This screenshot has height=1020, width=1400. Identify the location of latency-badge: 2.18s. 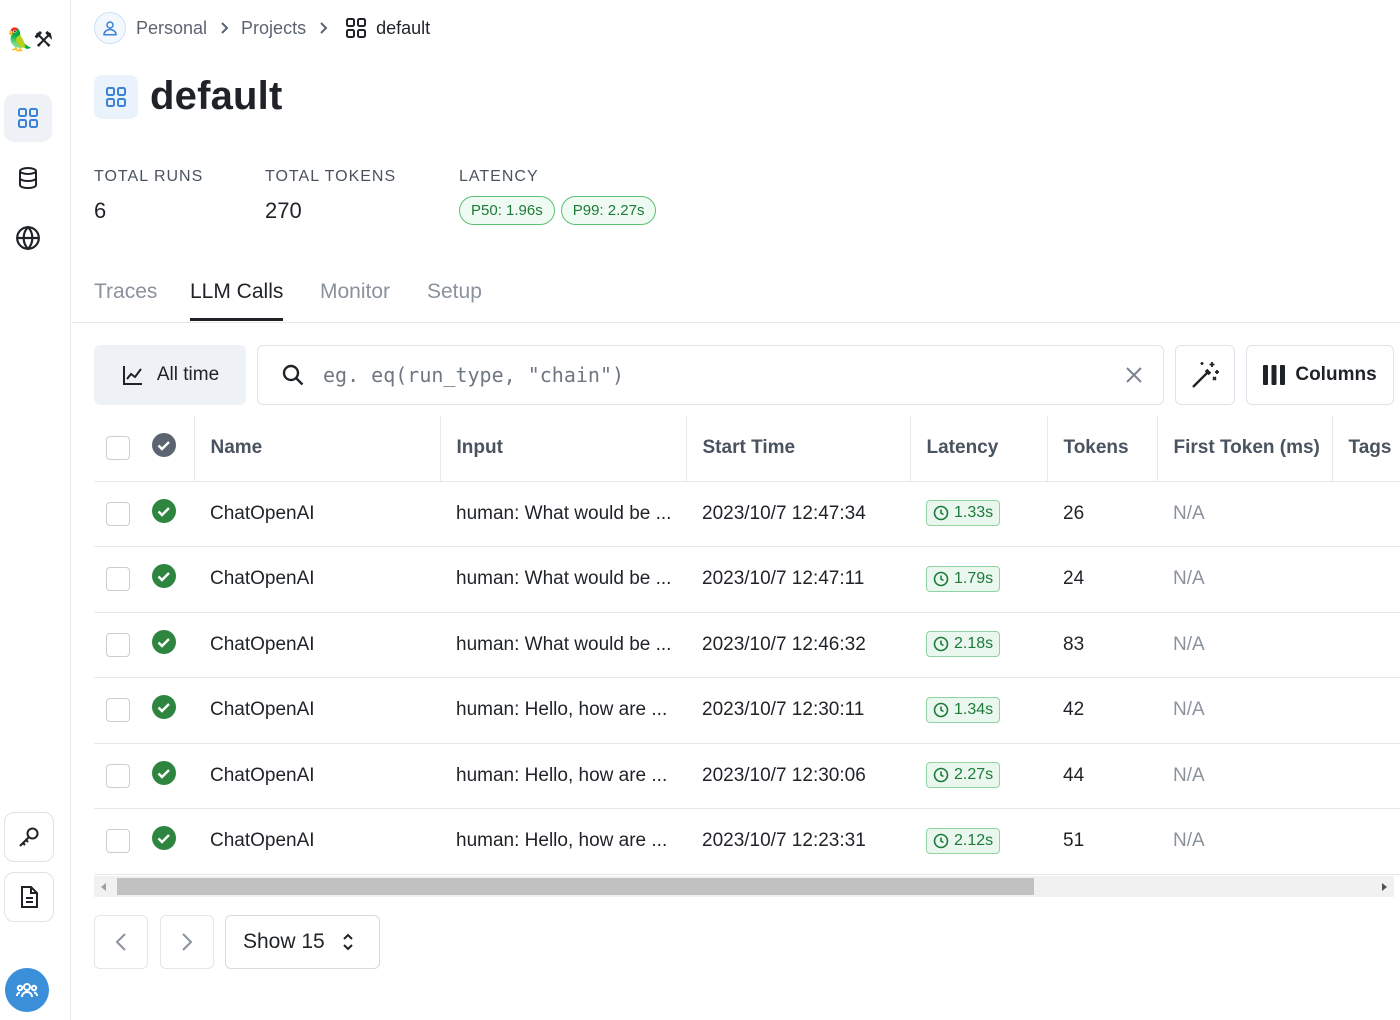
(963, 644).